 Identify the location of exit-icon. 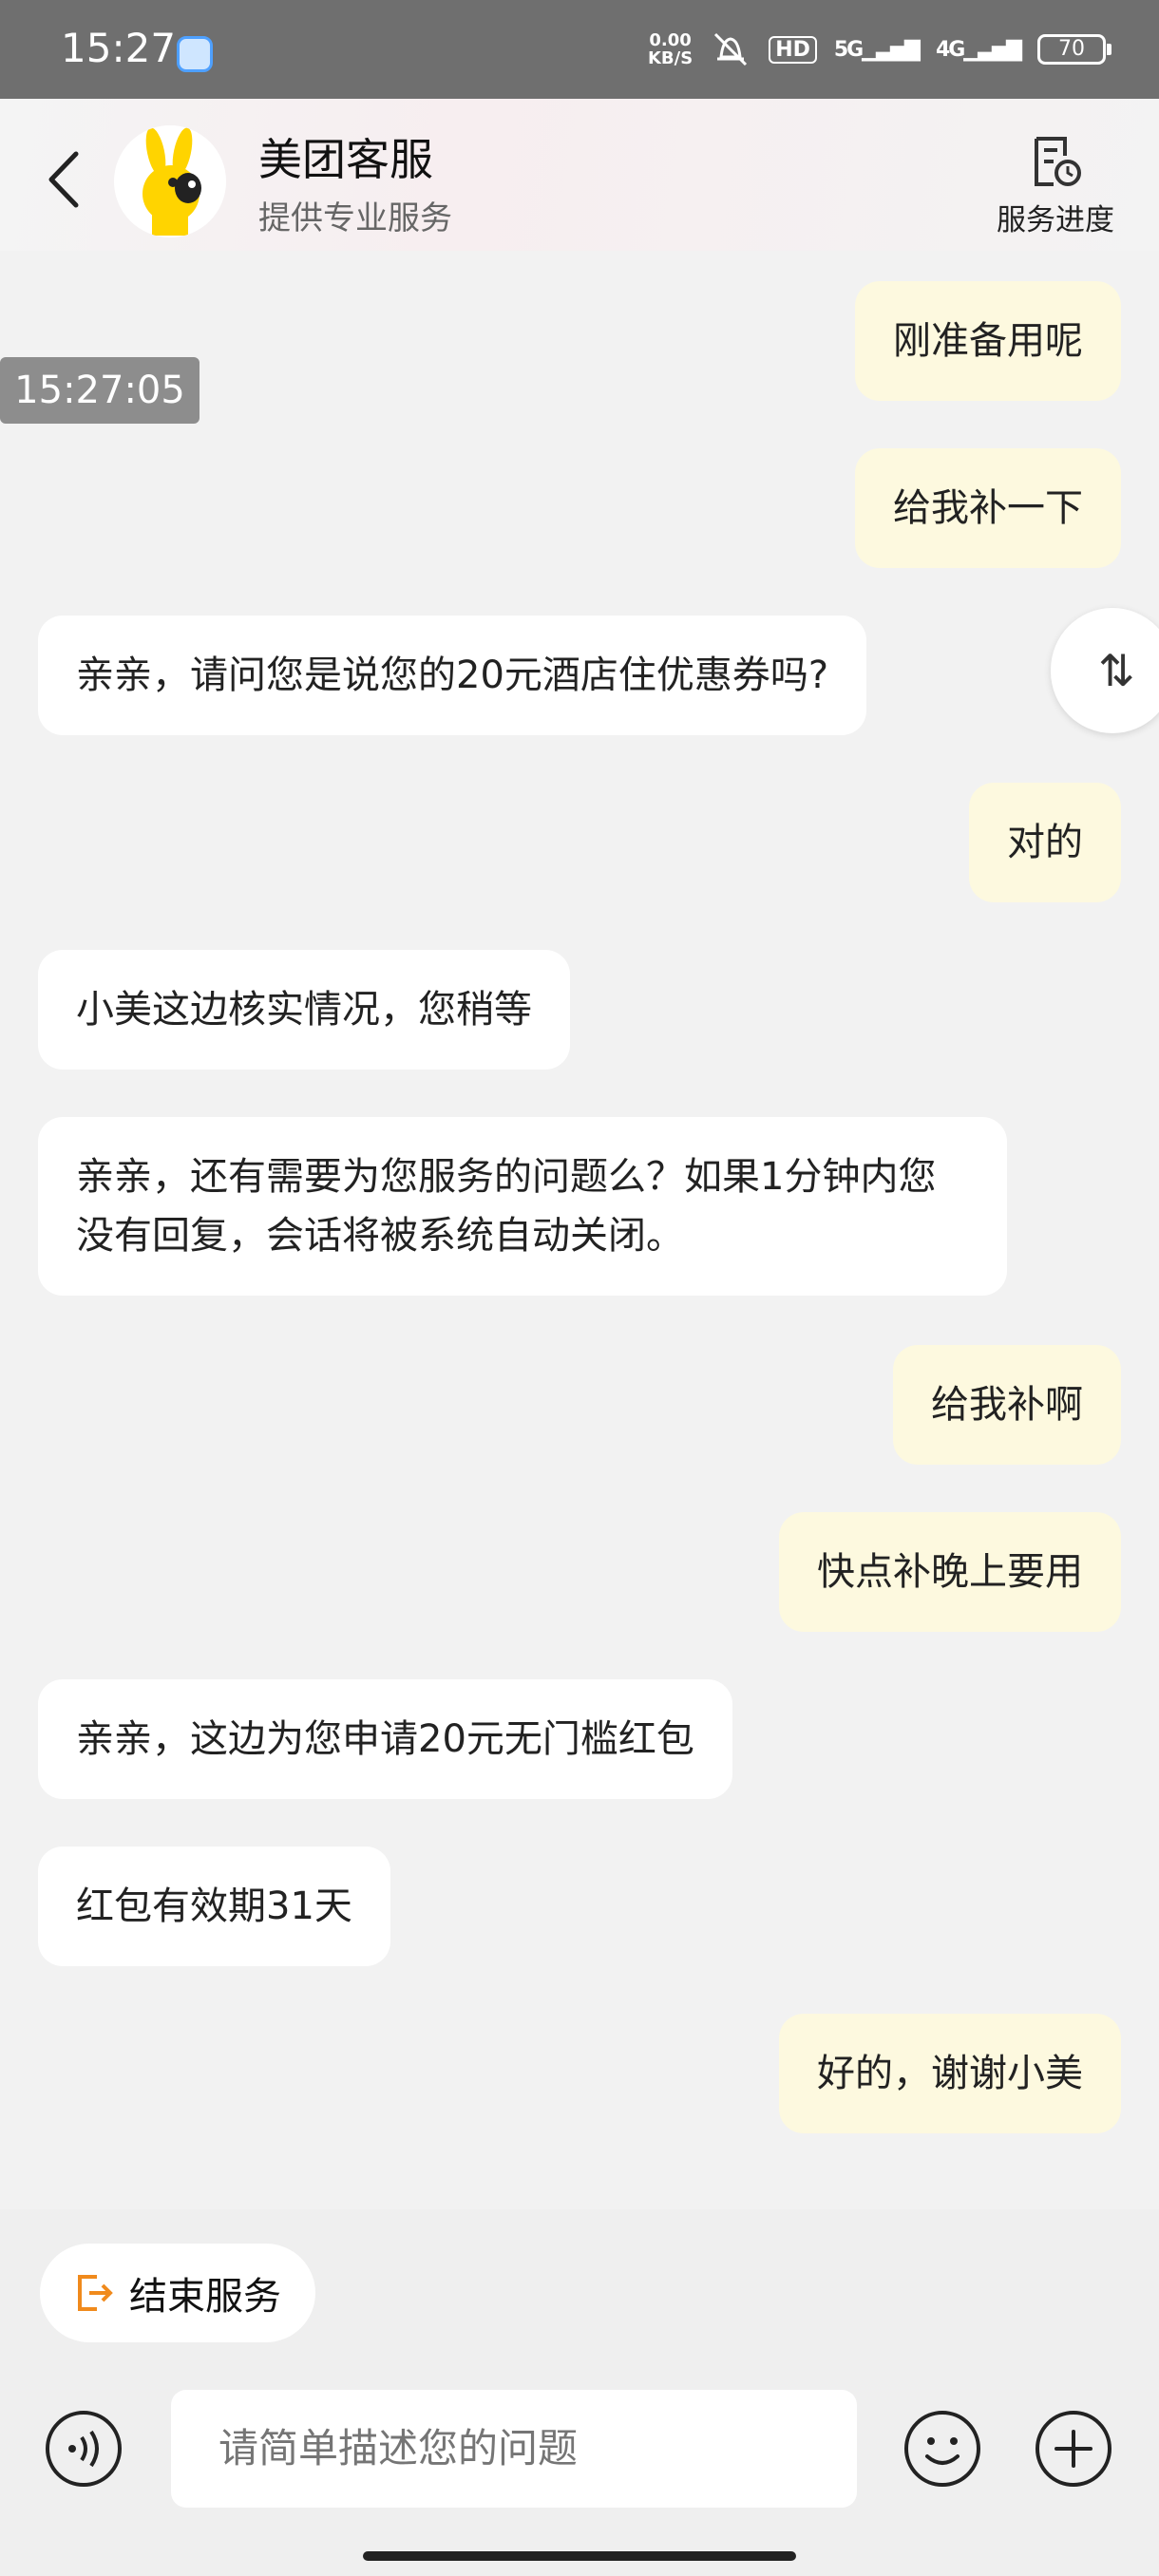
(95, 2293).